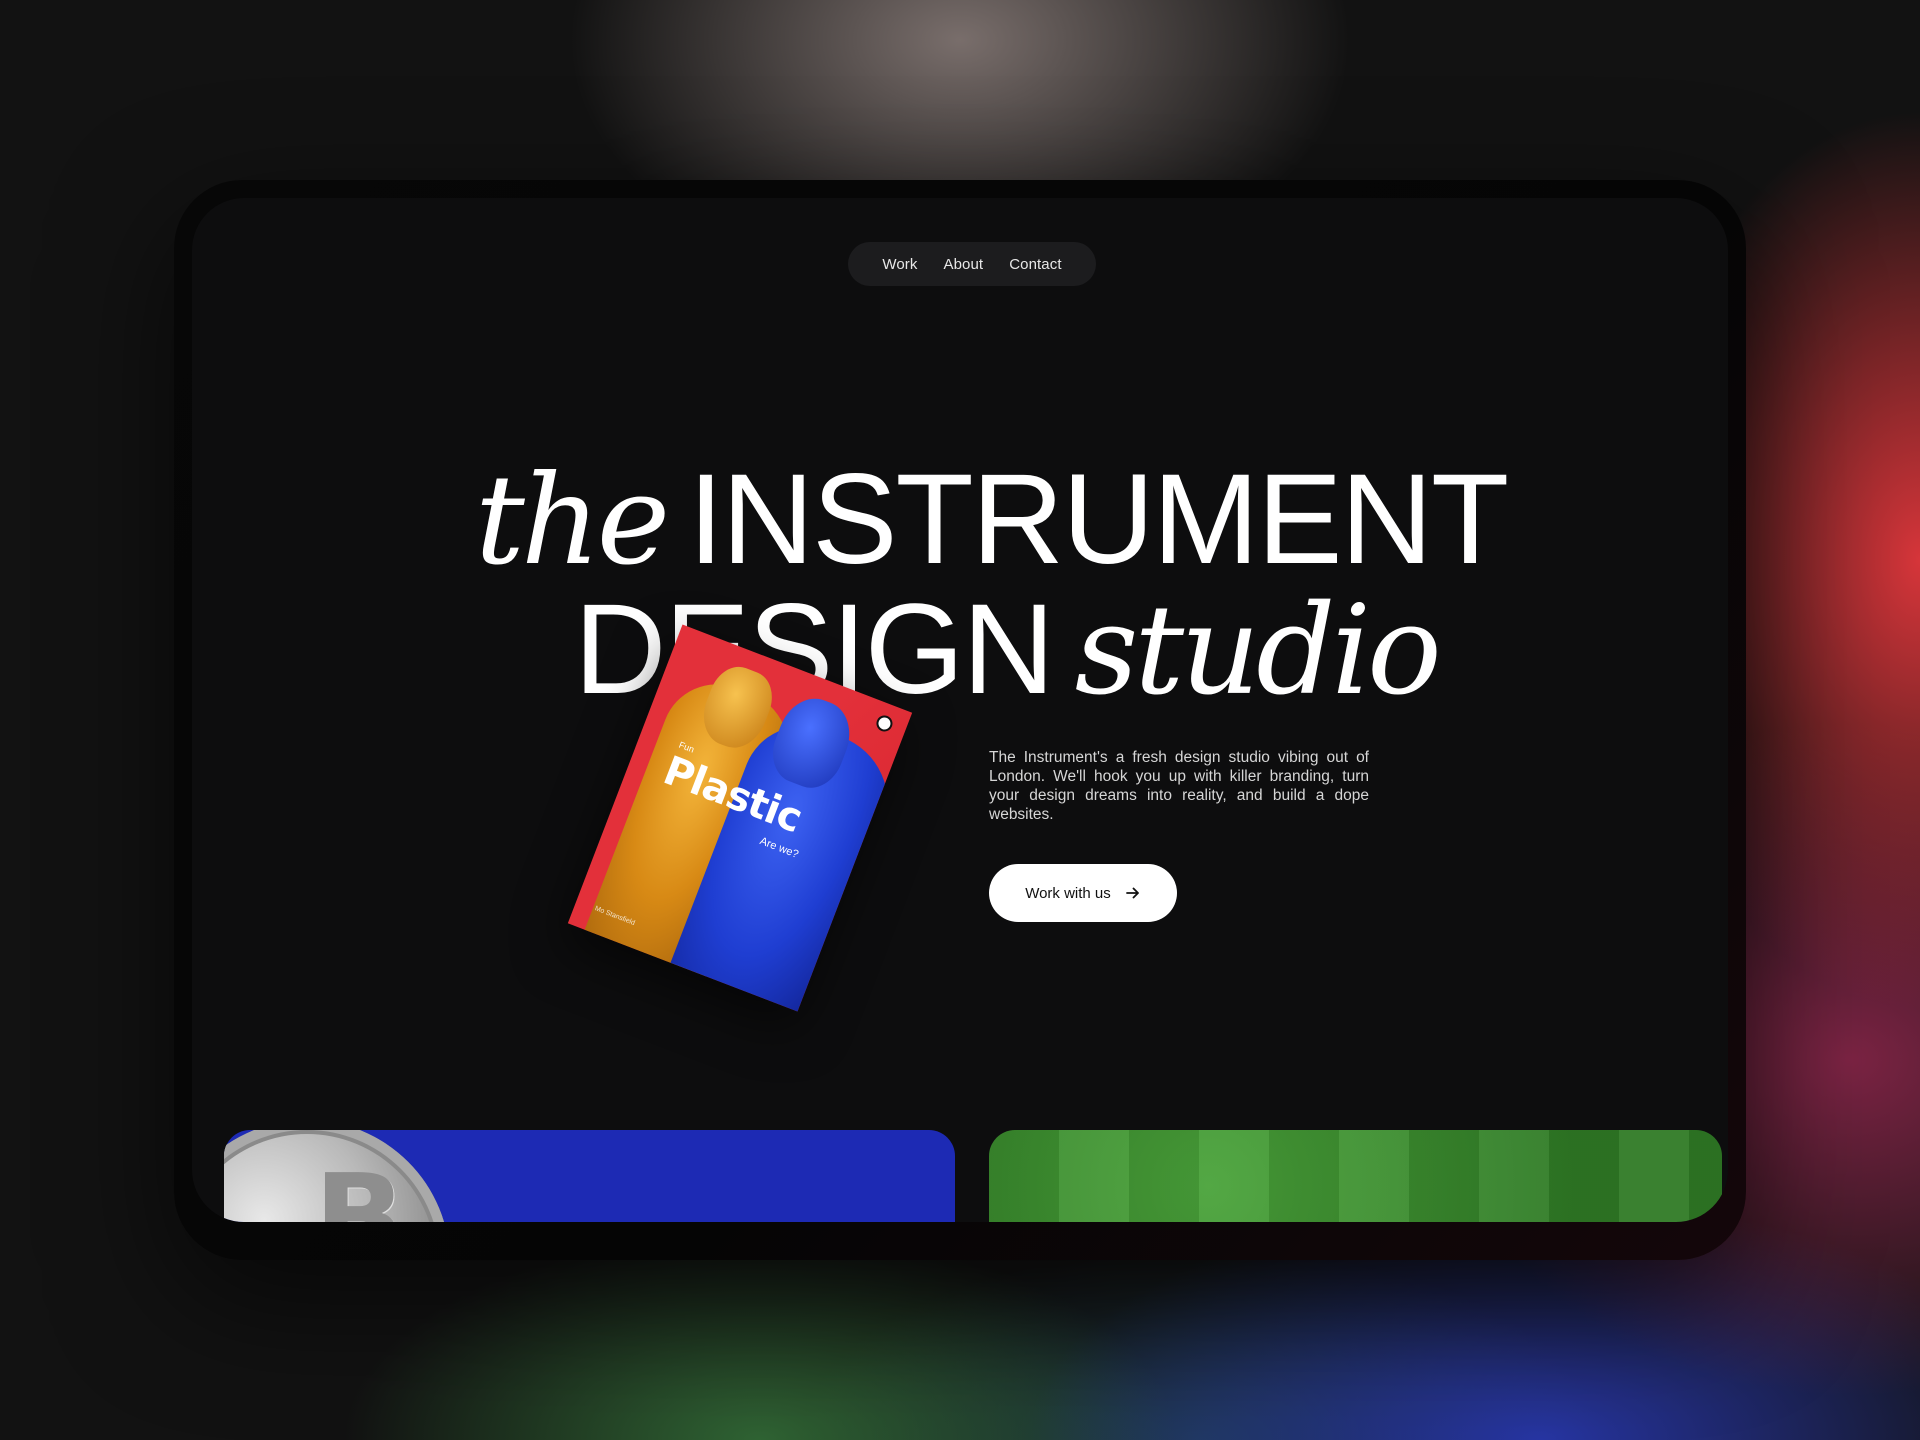 The width and height of the screenshot is (1920, 1440). What do you see at coordinates (1035, 264) in the screenshot?
I see `nav-item-contact: Contact` at bounding box center [1035, 264].